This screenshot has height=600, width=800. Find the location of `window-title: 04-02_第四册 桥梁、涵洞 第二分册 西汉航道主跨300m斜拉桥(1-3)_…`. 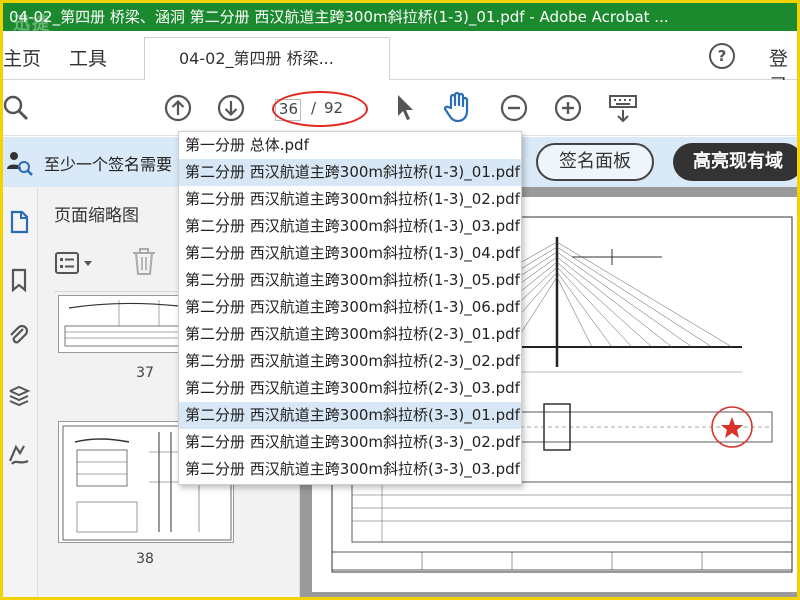

window-title: 04-02_第四册 桥梁、涵洞 第二分册 西汉航道主跨300m斜拉桥(1-3)_… is located at coordinates (339, 17).